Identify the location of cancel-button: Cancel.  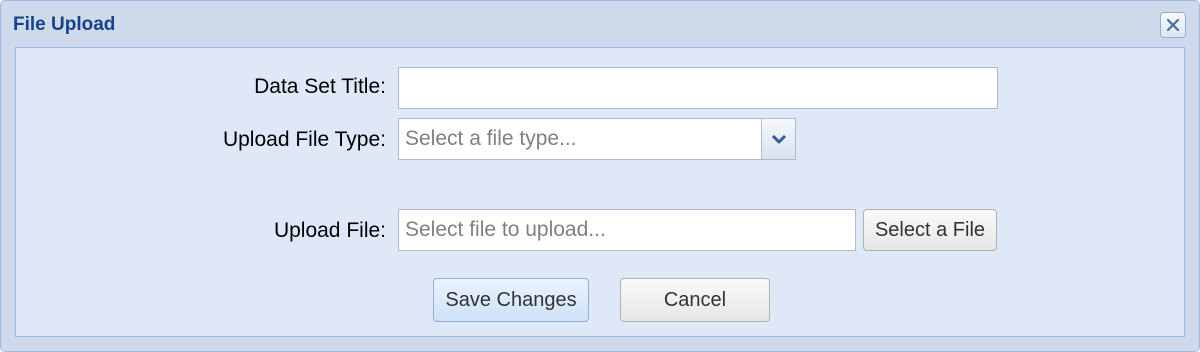
(695, 300).